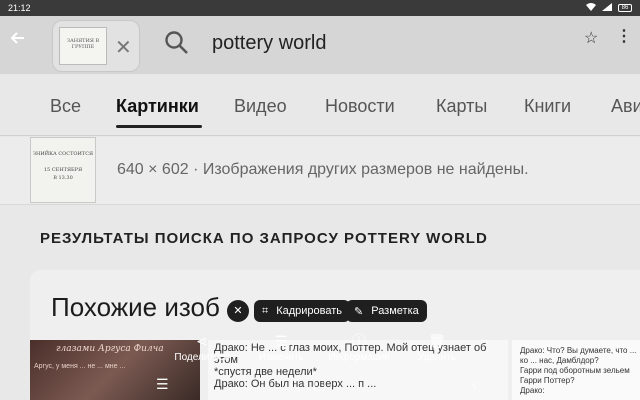  What do you see at coordinates (625, 106) in the screenshot?
I see `tab-more: Ави` at bounding box center [625, 106].